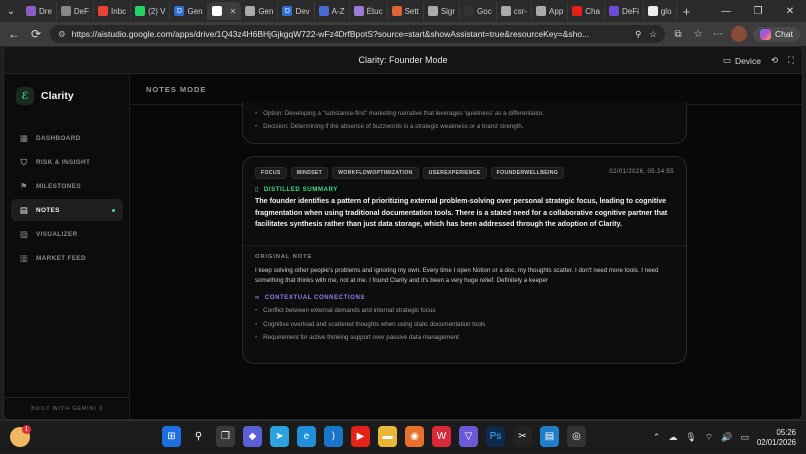 The width and height of the screenshot is (806, 454). Describe the element at coordinates (387, 436) in the screenshot. I see `file-explorer-icon: ▬` at that location.